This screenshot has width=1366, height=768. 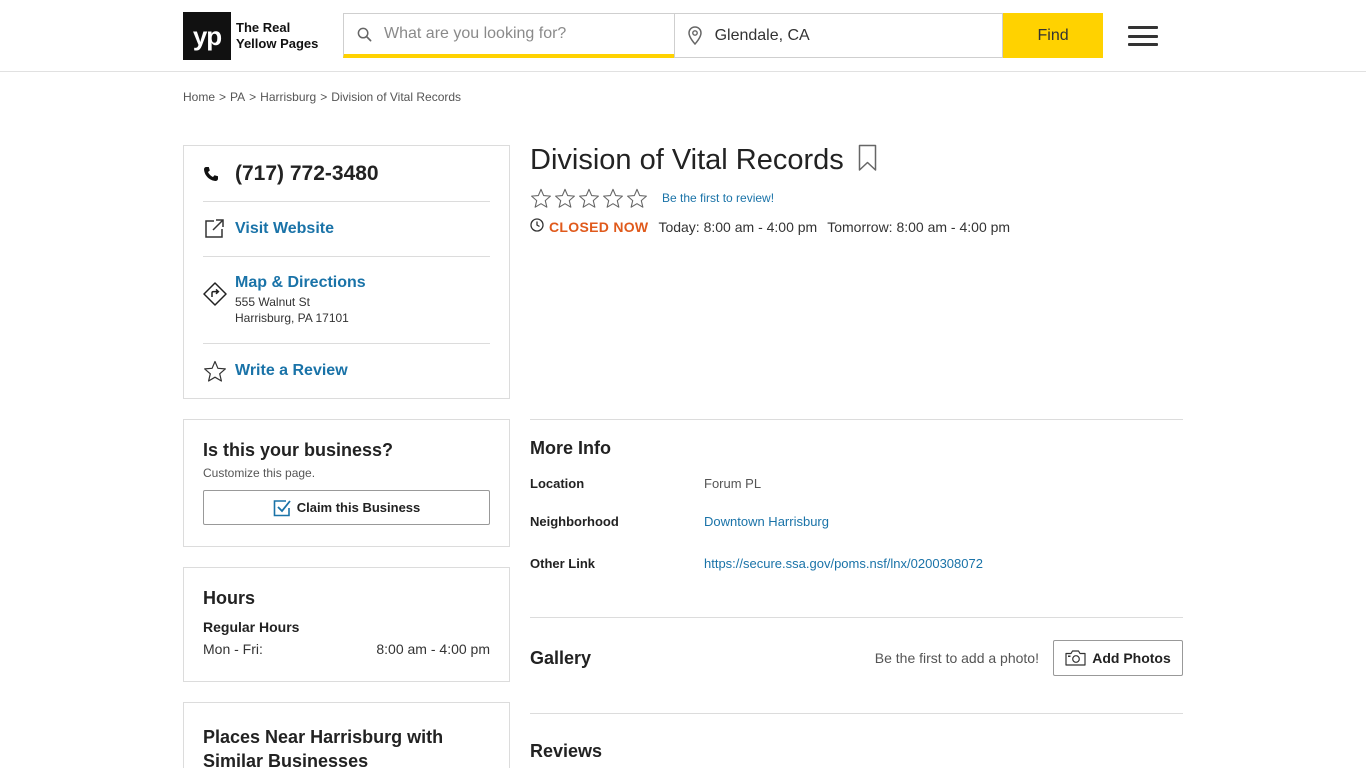 I want to click on map-directions-link: Map & Directions, so click(x=300, y=282).